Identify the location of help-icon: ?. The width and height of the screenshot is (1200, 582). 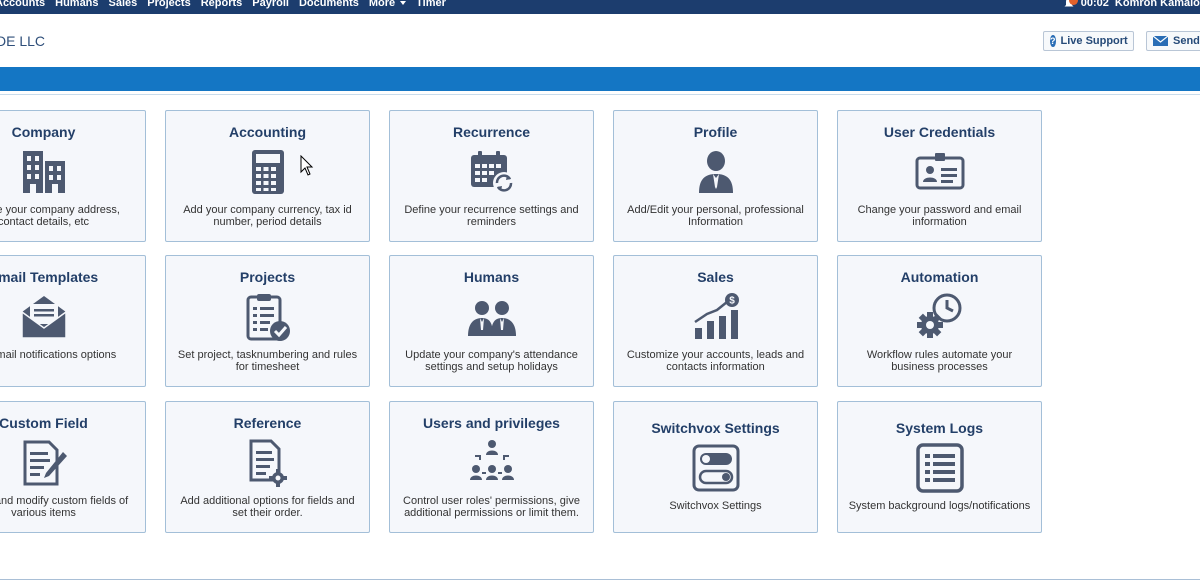
(1053, 41).